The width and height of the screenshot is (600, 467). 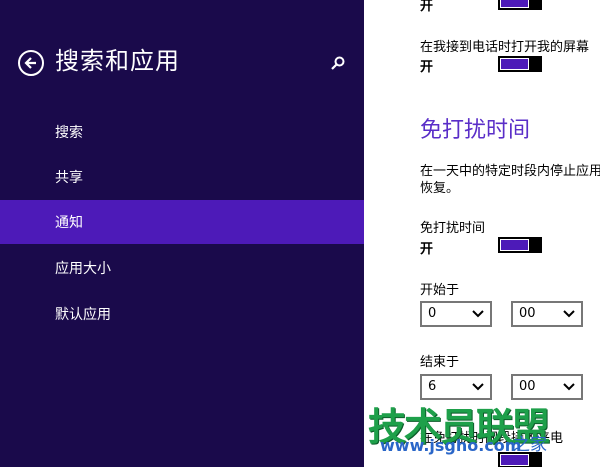 I want to click on end-minute-select: 00, so click(x=547, y=387).